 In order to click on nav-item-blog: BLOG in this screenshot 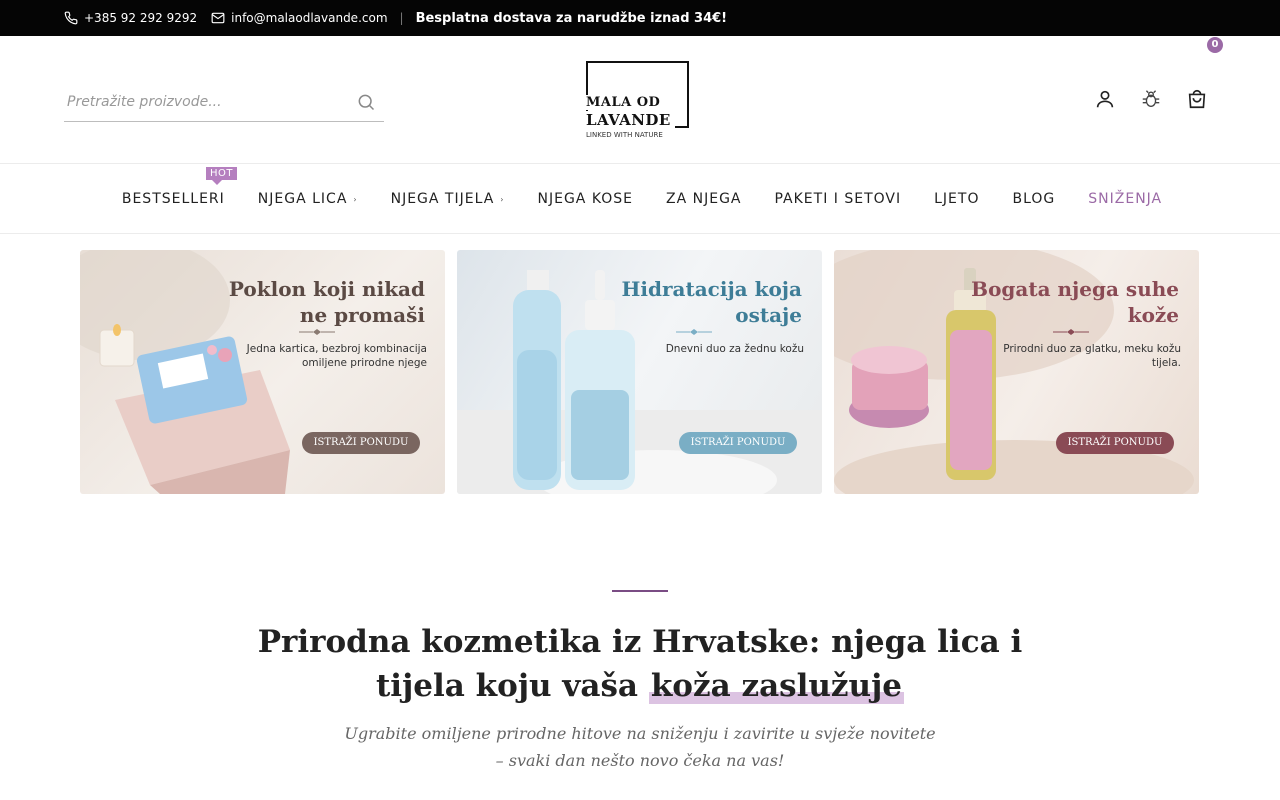, I will do `click(1033, 199)`.